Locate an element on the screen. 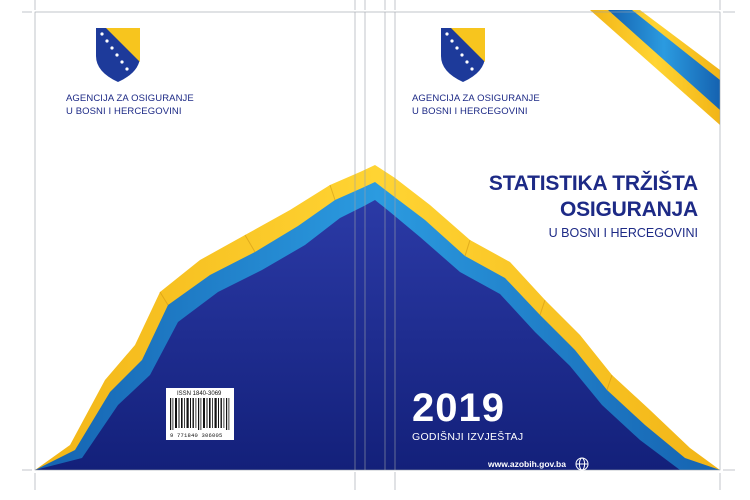 Image resolution: width=750 pixels, height=500 pixels. back-agency-name-line1: AGENCIJA ZA OSIGURANJE is located at coordinates (130, 98).